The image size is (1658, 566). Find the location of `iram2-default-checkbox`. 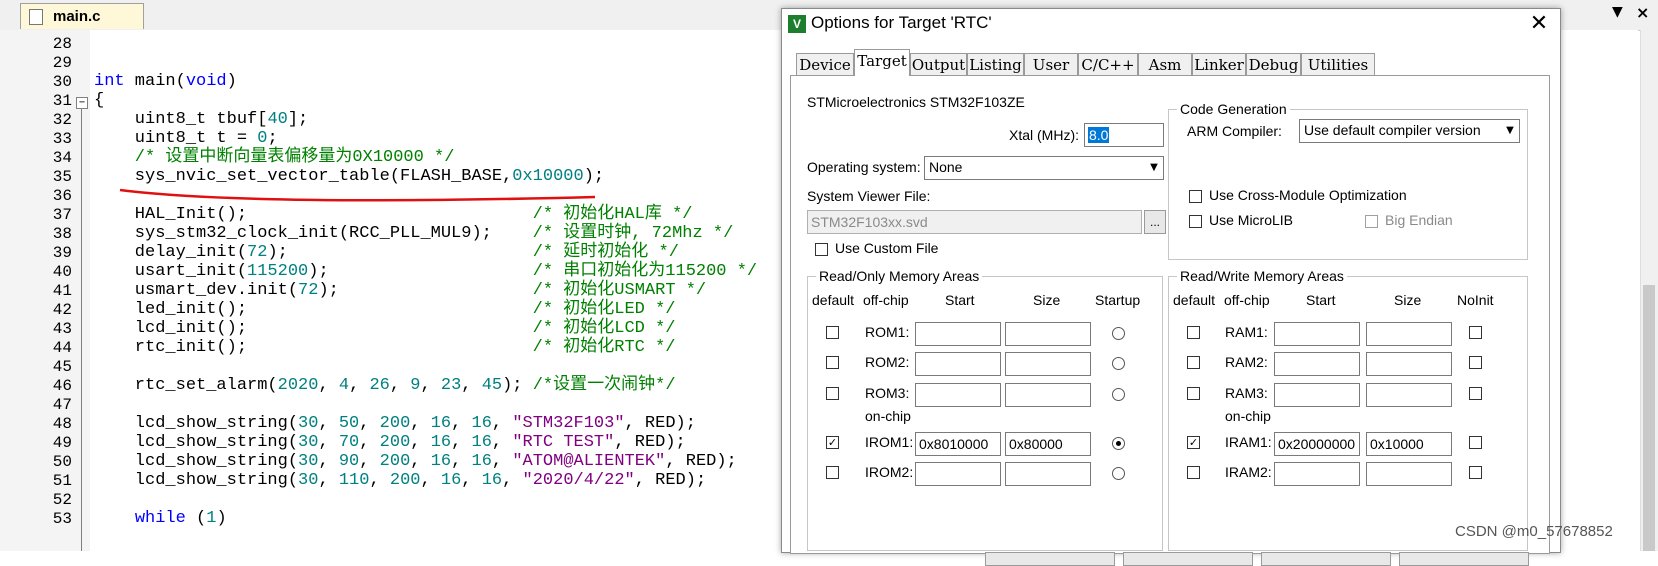

iram2-default-checkbox is located at coordinates (1193, 472).